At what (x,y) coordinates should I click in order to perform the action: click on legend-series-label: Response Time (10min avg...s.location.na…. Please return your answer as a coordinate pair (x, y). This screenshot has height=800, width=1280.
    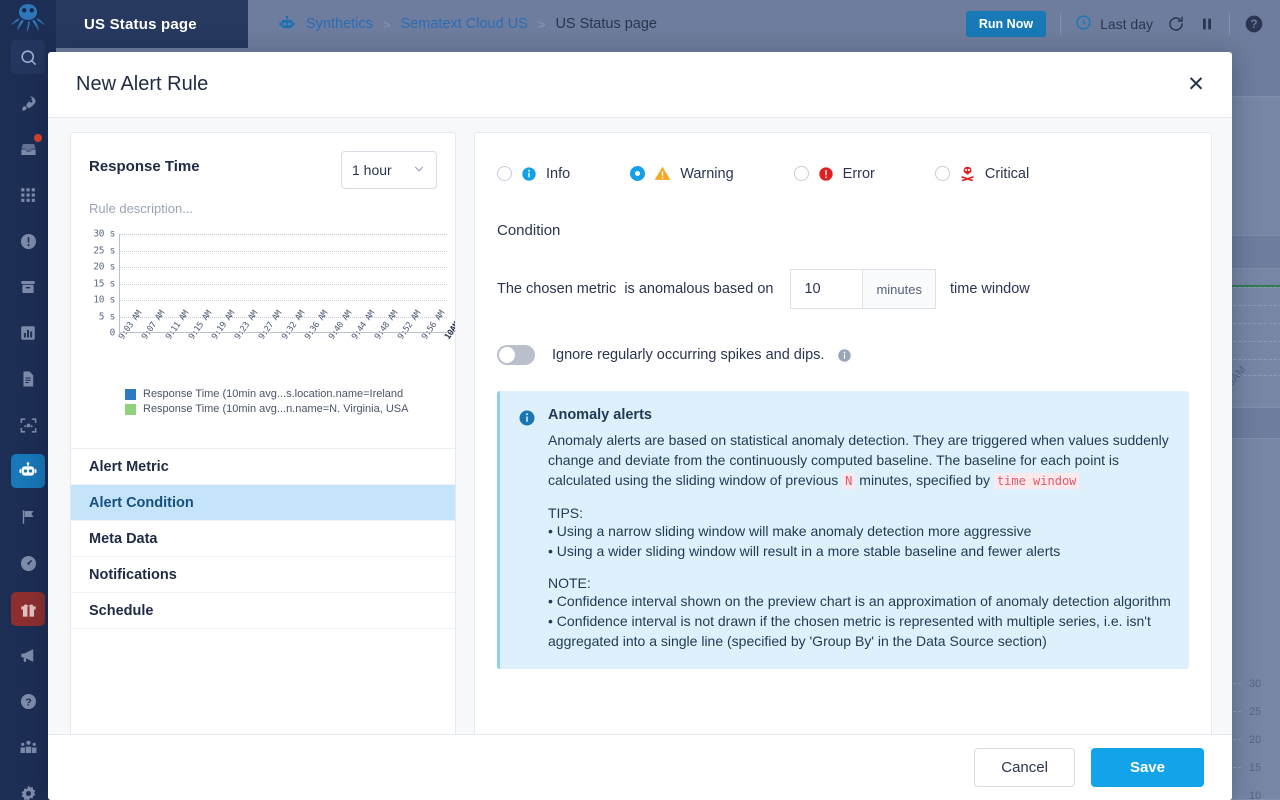
    Looking at the image, I should click on (273, 394).